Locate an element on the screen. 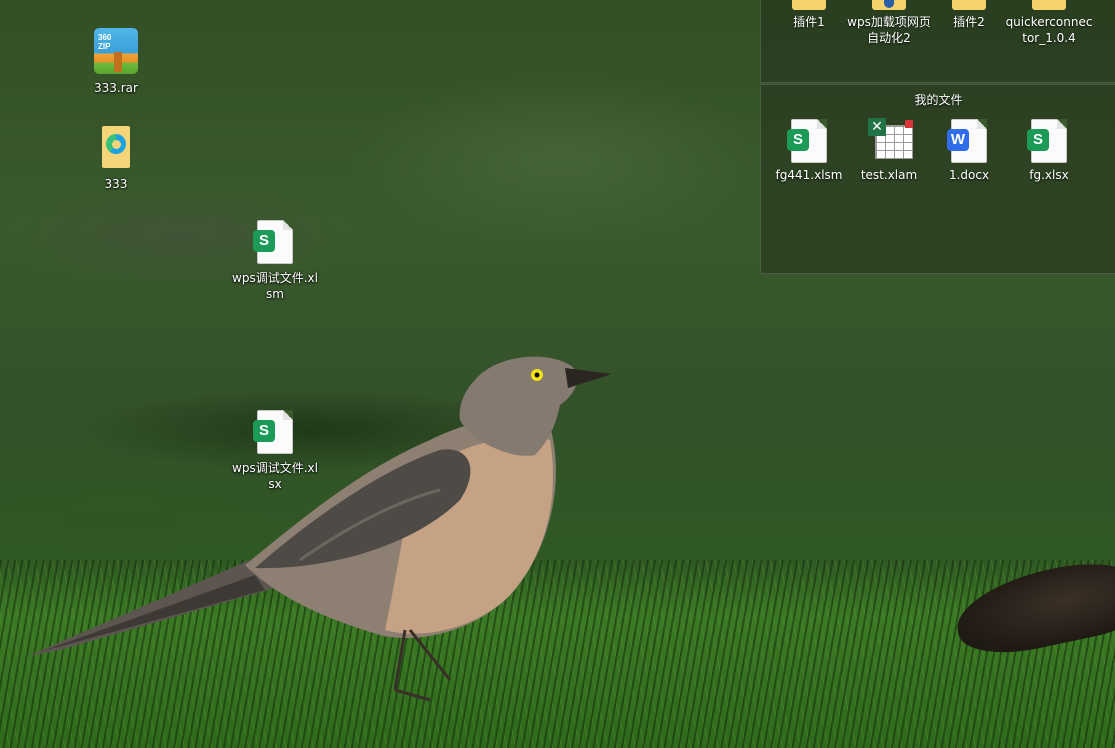 Image resolution: width=1115 pixels, height=748 pixels. excel-addin-icon: ✕ is located at coordinates (889, 141).